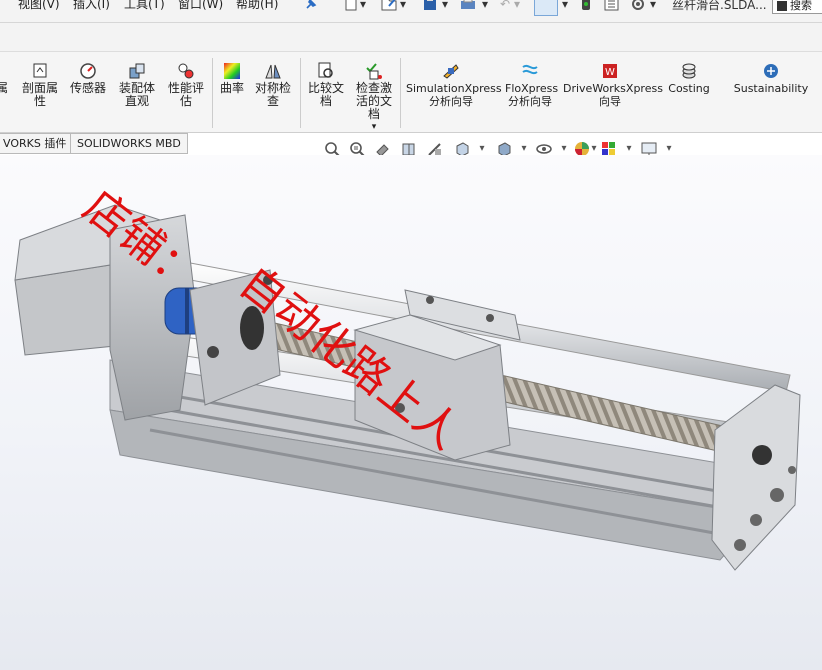 This screenshot has width=822, height=670. I want to click on ribbon-button-section-properties: 剖面属性, so click(40, 85).